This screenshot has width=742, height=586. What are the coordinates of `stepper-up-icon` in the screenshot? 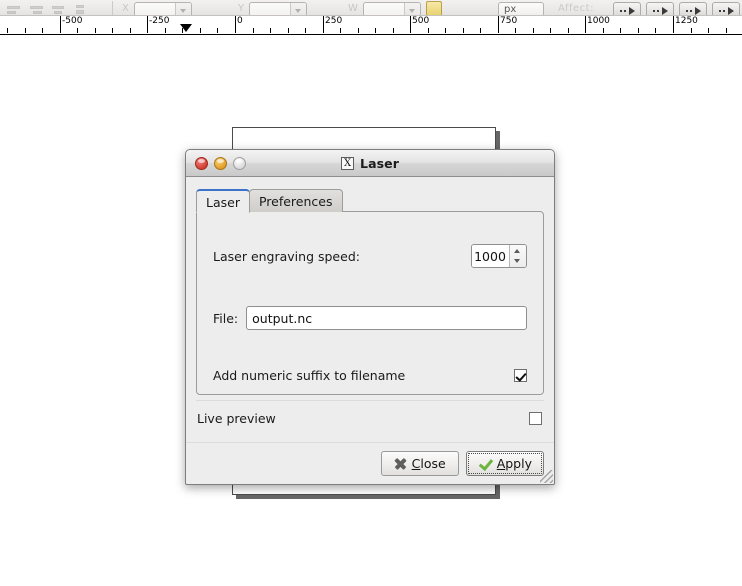 It's located at (518, 250).